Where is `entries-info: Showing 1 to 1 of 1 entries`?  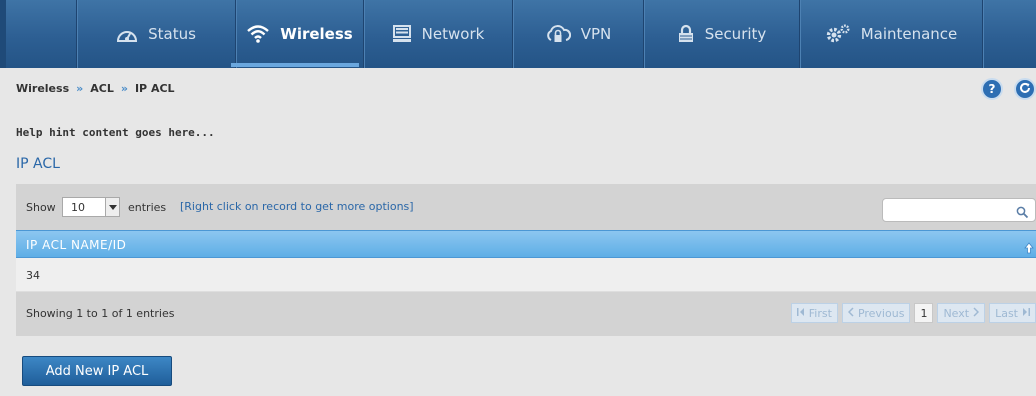
entries-info: Showing 1 to 1 of 1 entries is located at coordinates (100, 313).